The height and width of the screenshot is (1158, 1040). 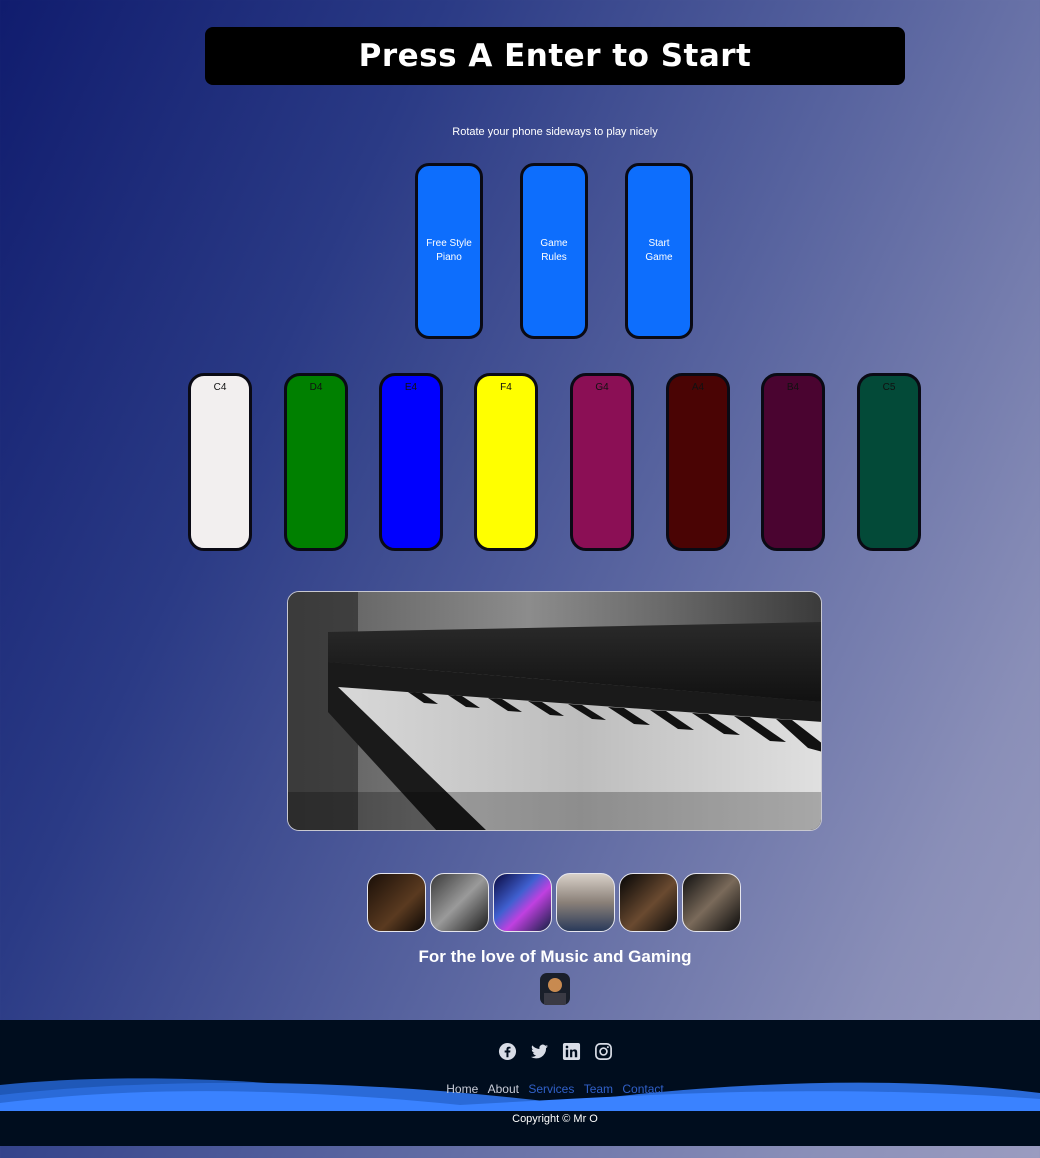 I want to click on copyright: Copyright © Mr O, so click(x=555, y=1119).